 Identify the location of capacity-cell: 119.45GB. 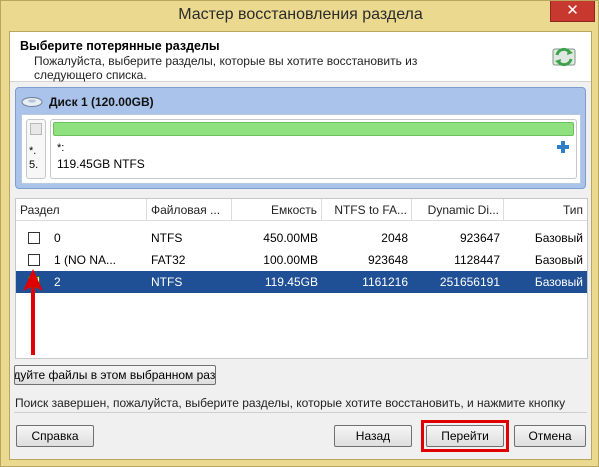
(291, 282).